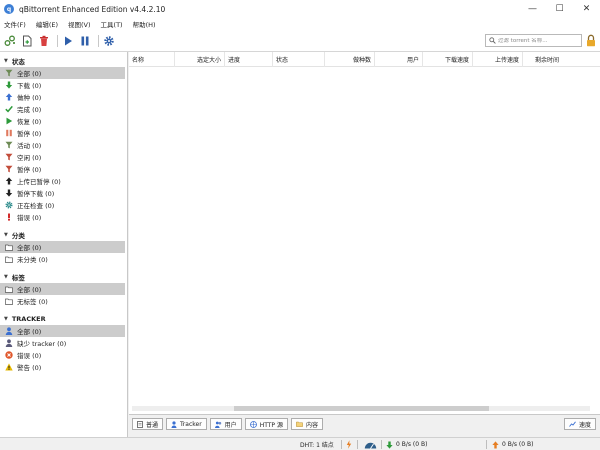 This screenshot has width=600, height=450. I want to click on status-filter-item: 完成 (0), so click(63, 109).